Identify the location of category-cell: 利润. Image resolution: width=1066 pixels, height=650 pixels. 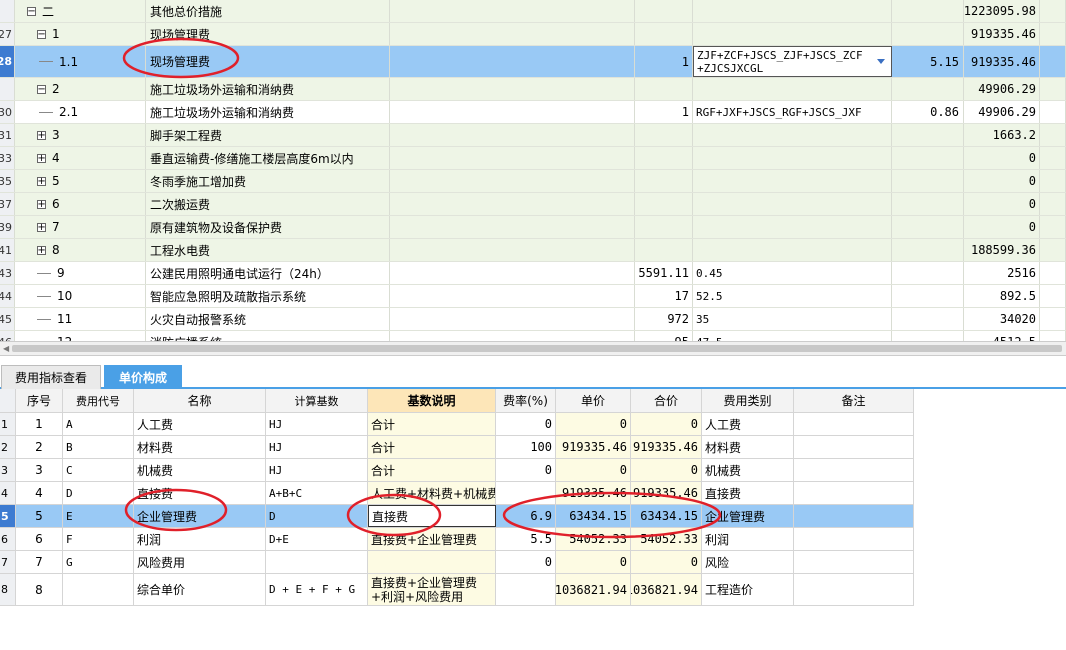
(748, 539).